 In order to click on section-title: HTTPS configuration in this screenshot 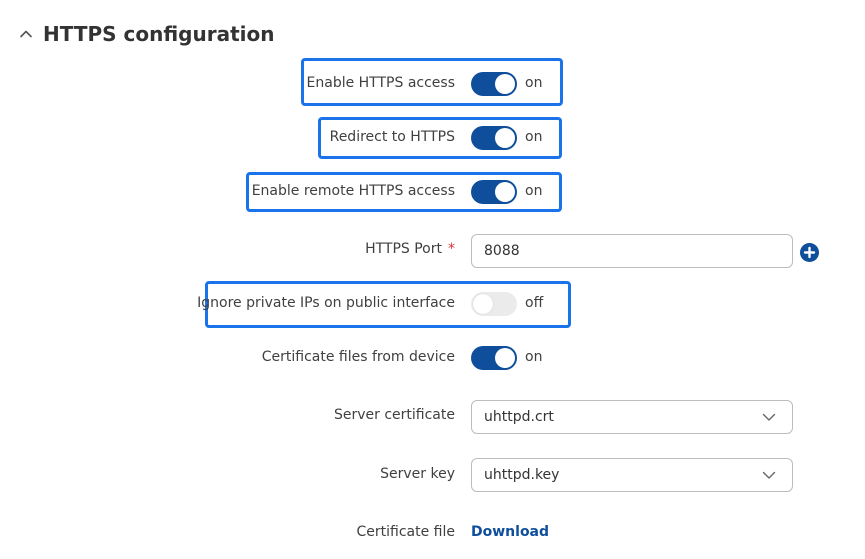, I will do `click(159, 34)`.